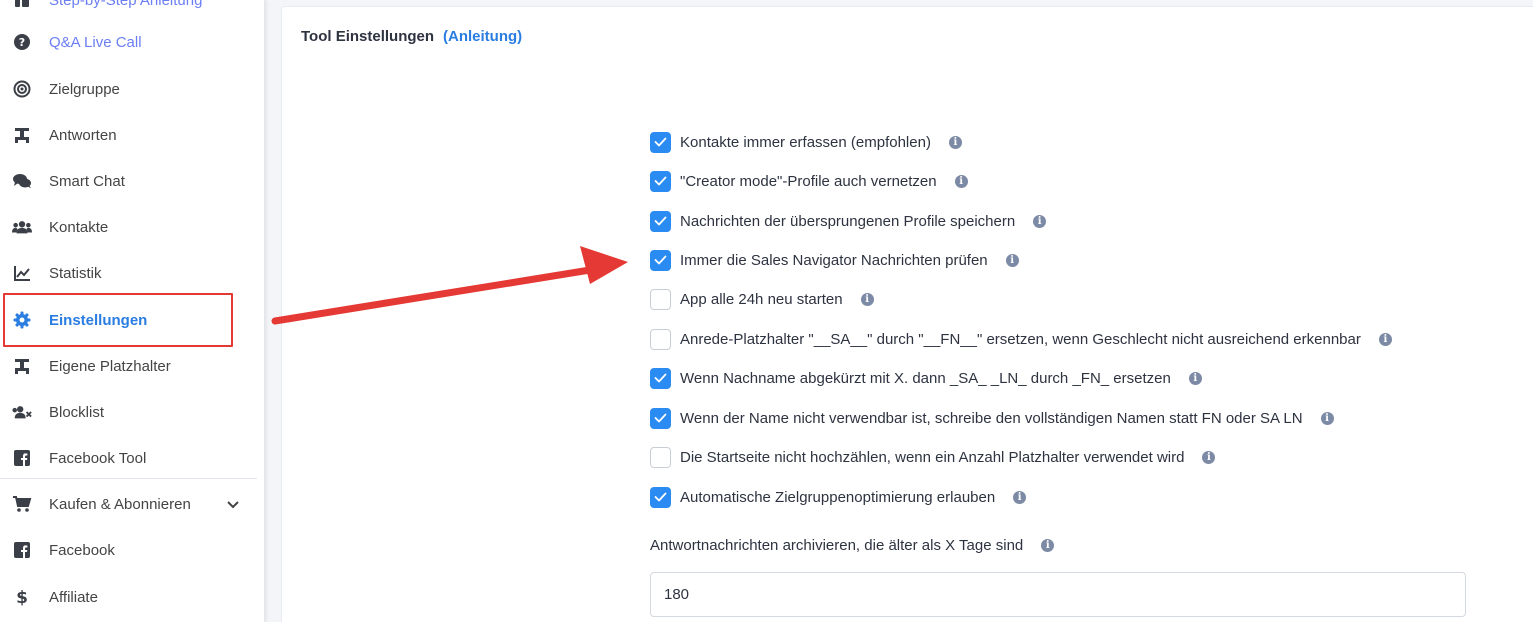 The image size is (1533, 622). What do you see at coordinates (22, 227) in the screenshot?
I see `users-icon` at bounding box center [22, 227].